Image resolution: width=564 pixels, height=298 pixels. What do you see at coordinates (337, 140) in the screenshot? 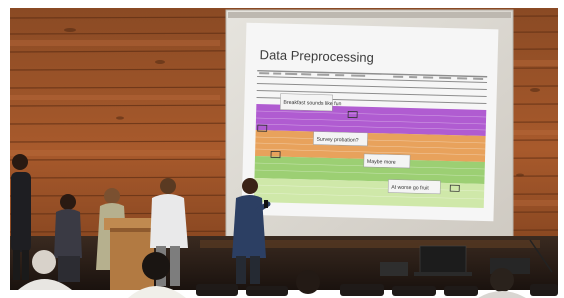
I see `annotation-2-text: Survey probation?` at bounding box center [337, 140].